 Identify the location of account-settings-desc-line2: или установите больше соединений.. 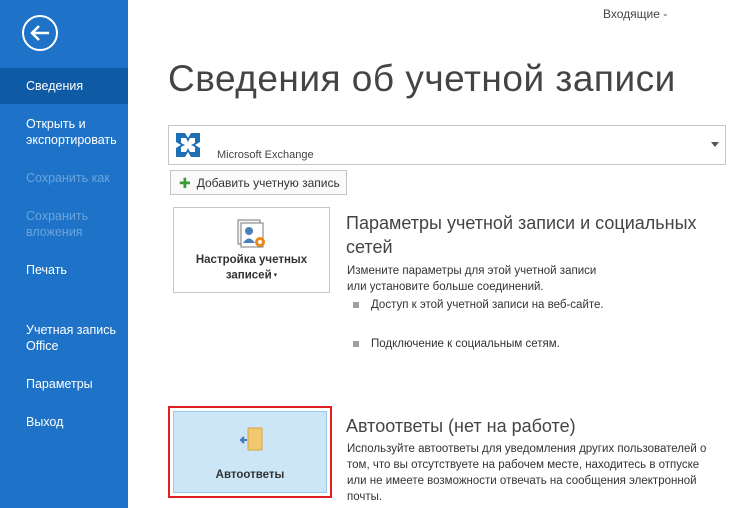
(445, 287).